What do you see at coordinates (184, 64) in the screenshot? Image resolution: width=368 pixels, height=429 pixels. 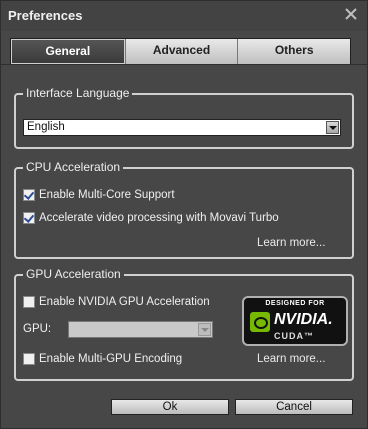 I see `tab-divider` at bounding box center [184, 64].